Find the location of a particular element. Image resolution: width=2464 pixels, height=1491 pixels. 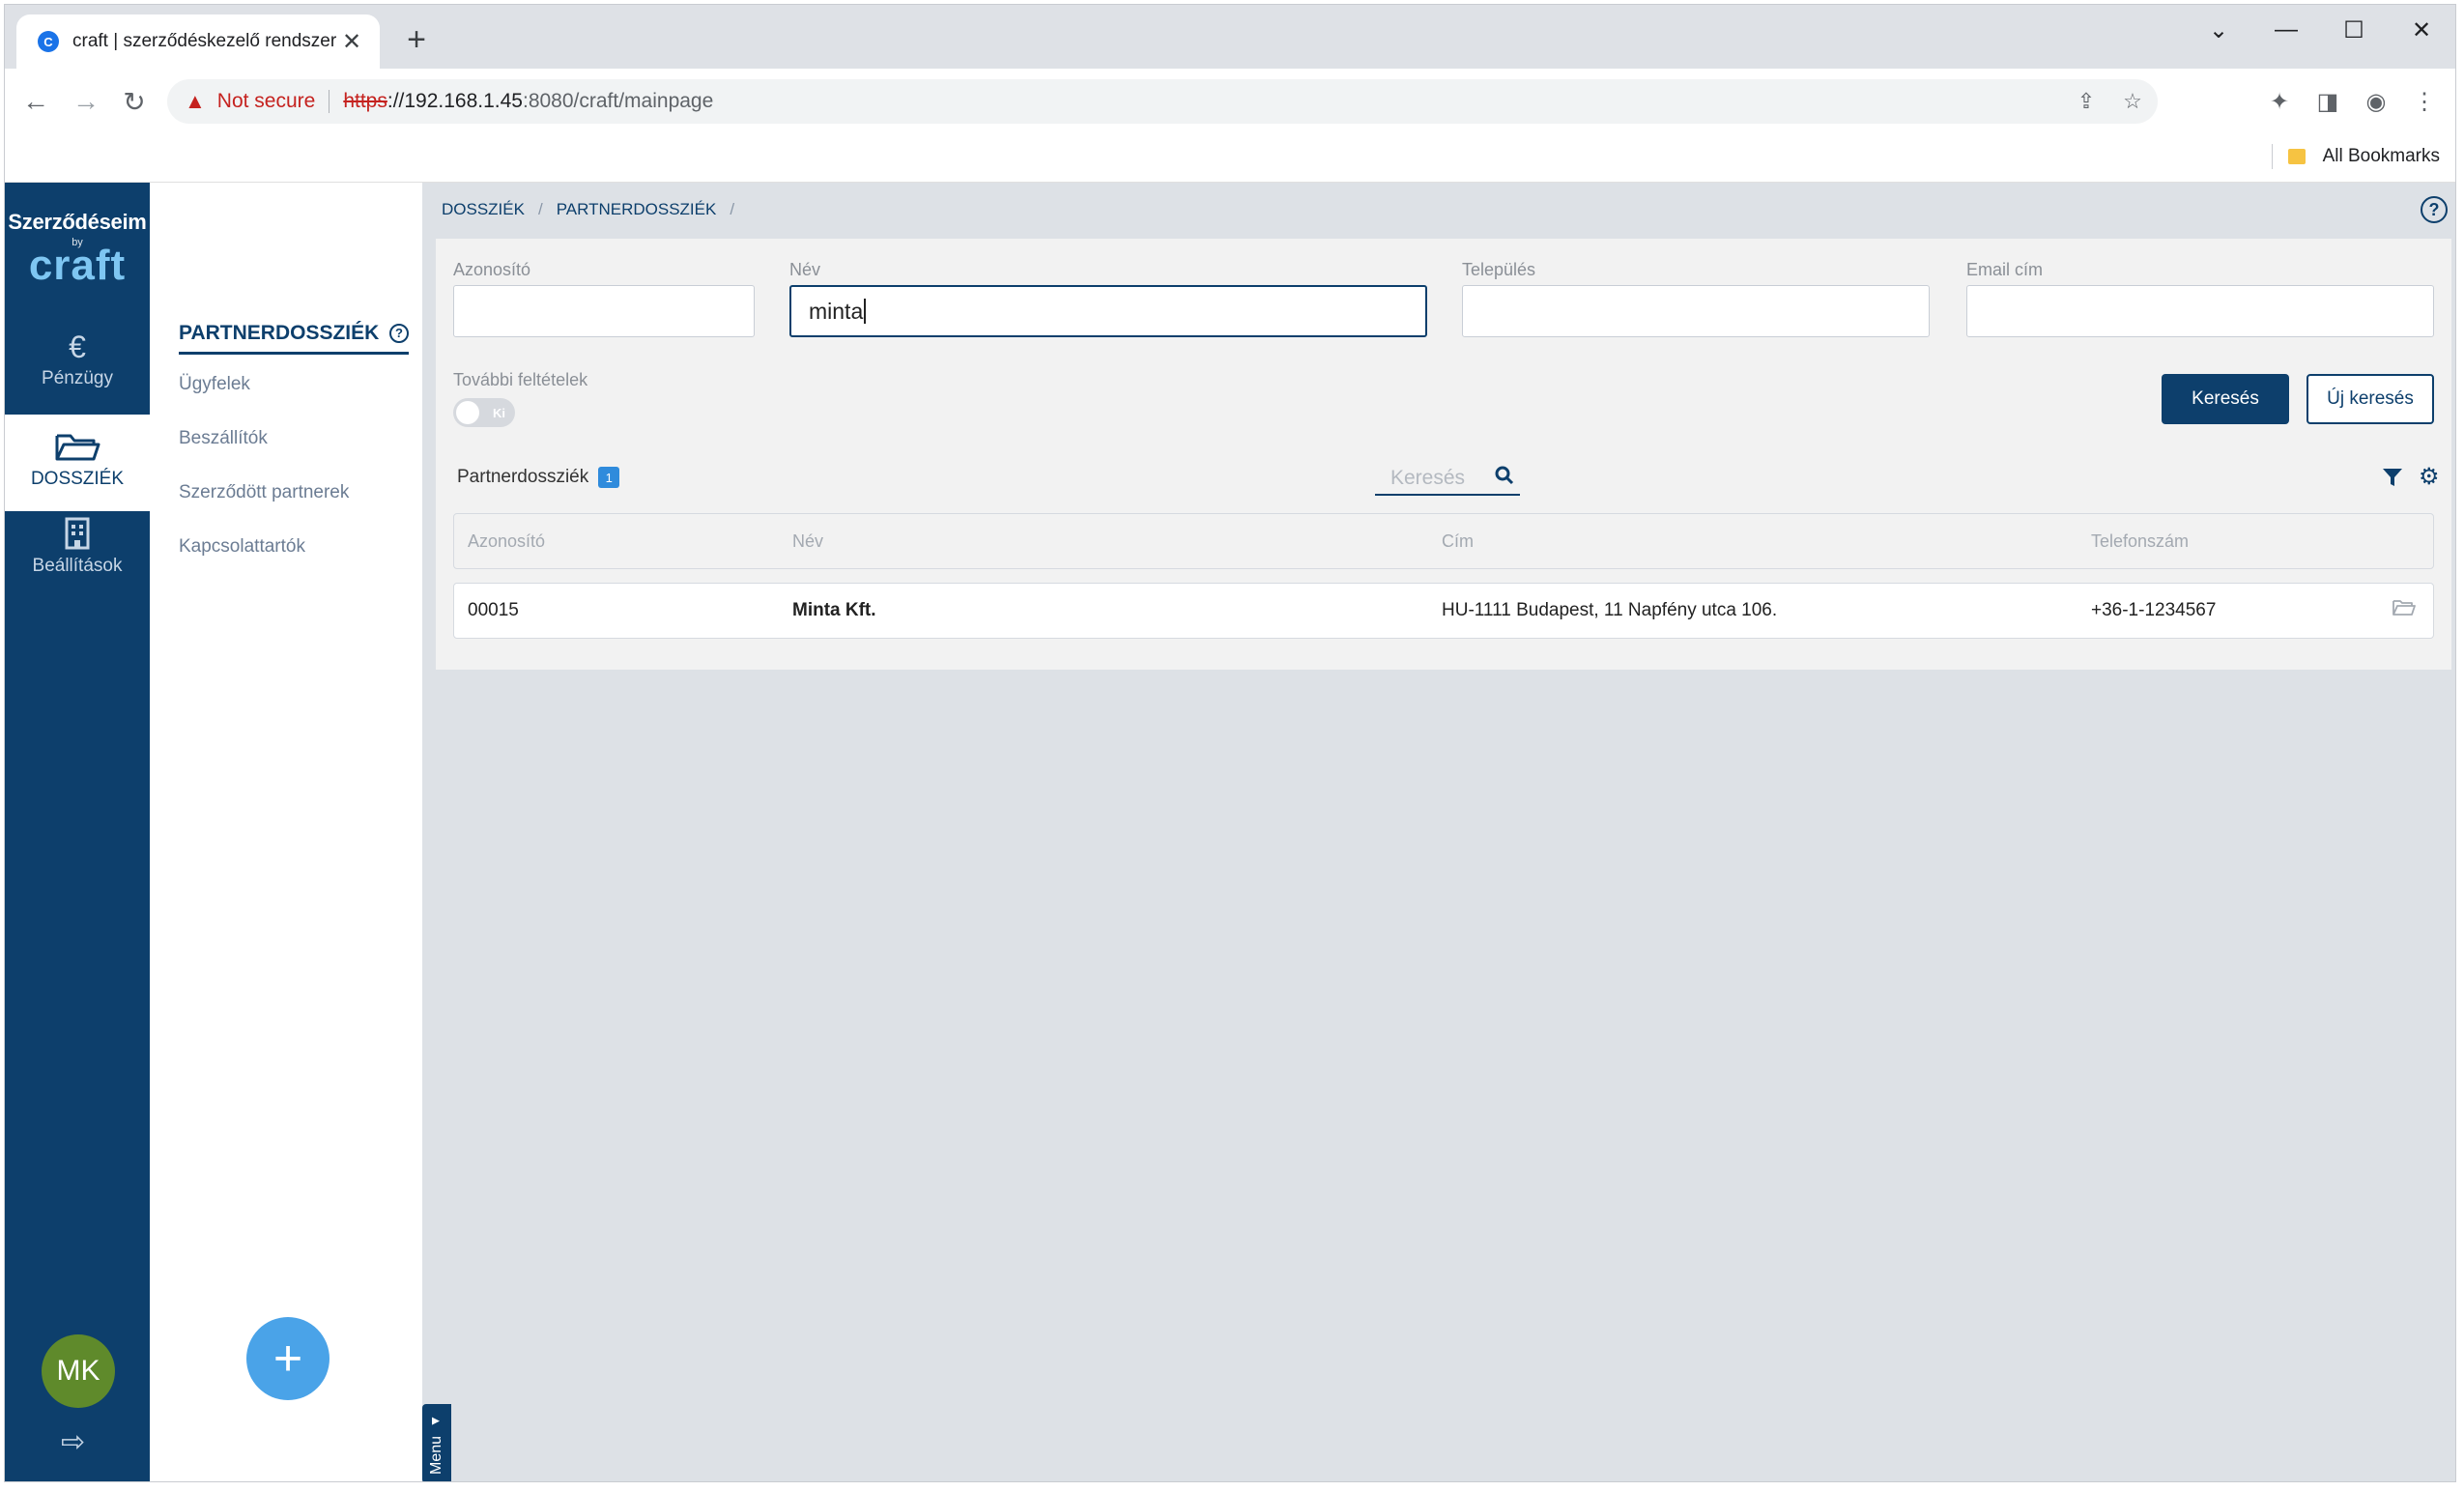

breadcrumb-item-dossziek: DOSSZIÉK is located at coordinates (483, 209).